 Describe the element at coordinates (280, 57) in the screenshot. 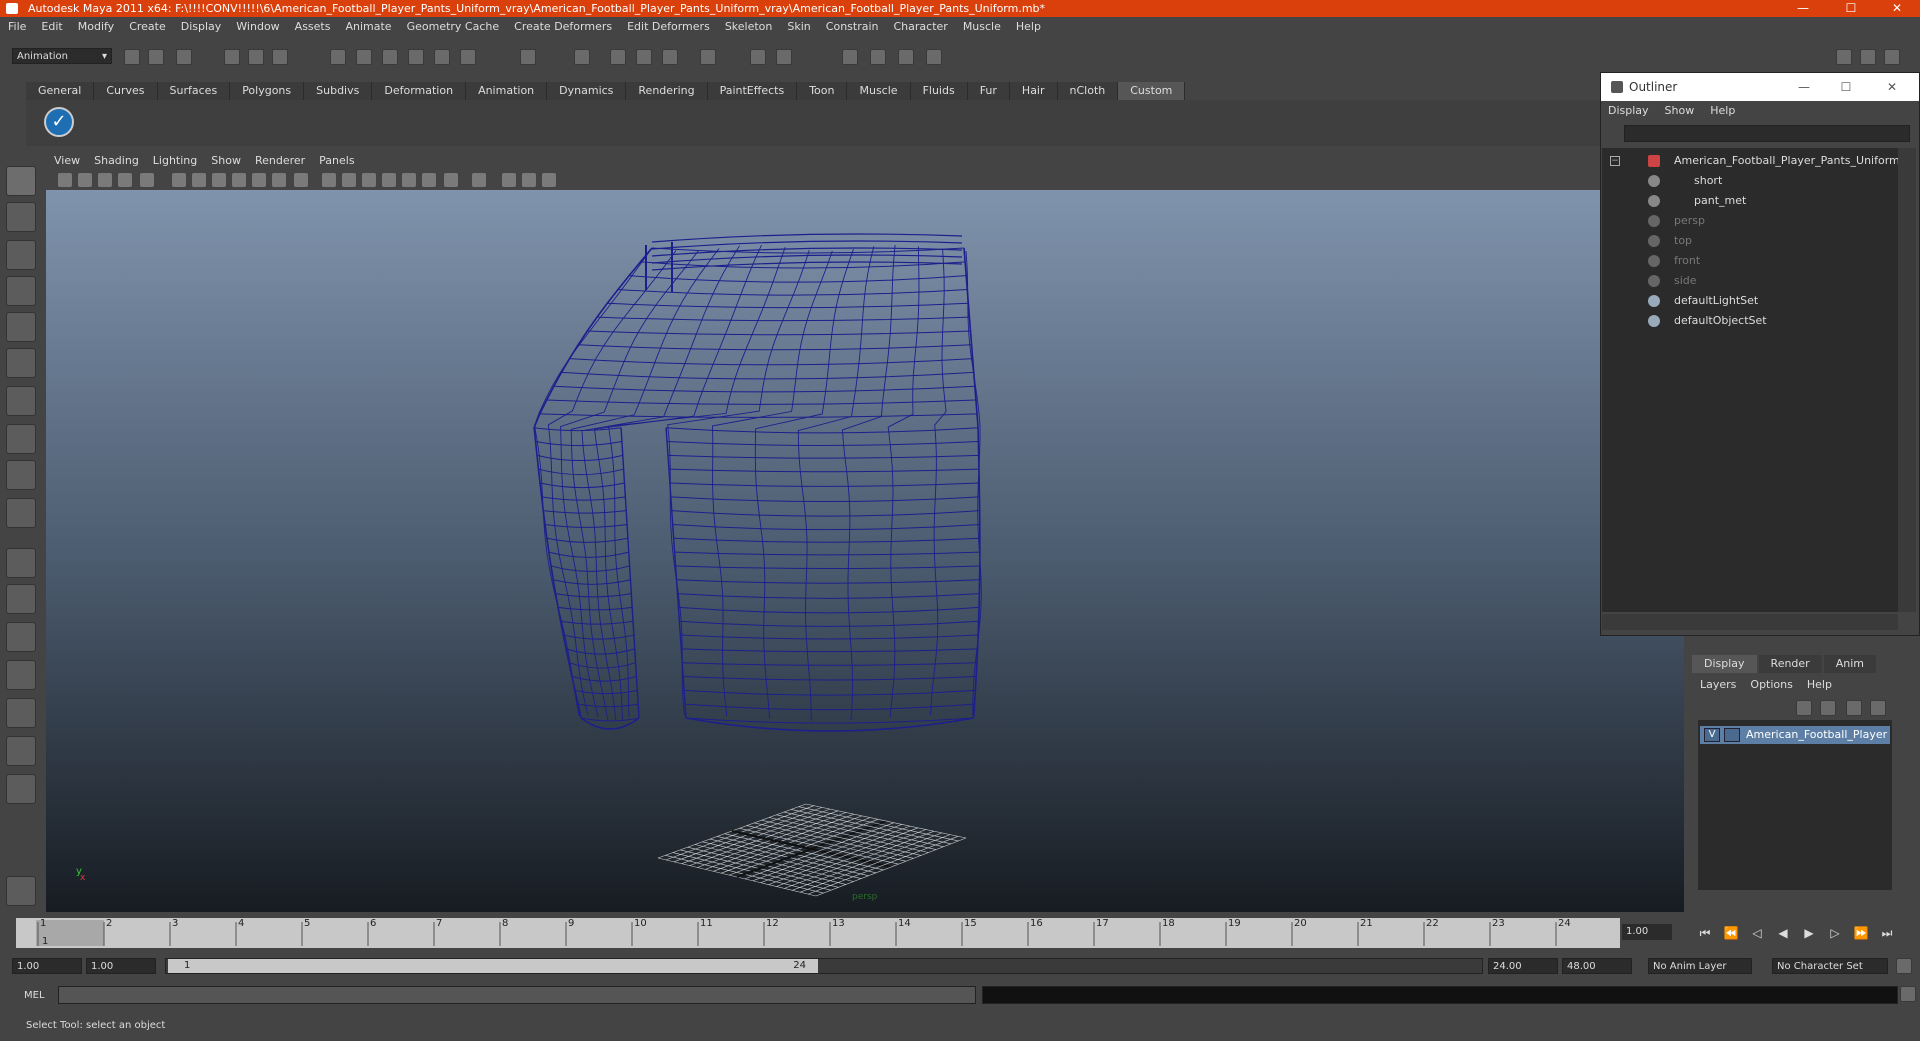

I see `select-component-icon` at that location.